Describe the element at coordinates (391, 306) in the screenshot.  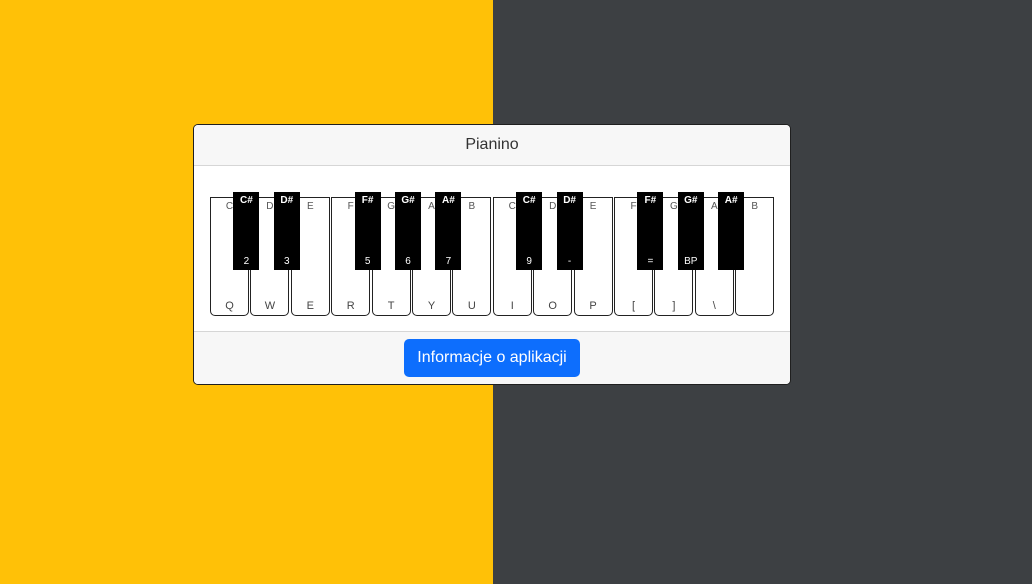
I see `white-key-hotkey: T` at that location.